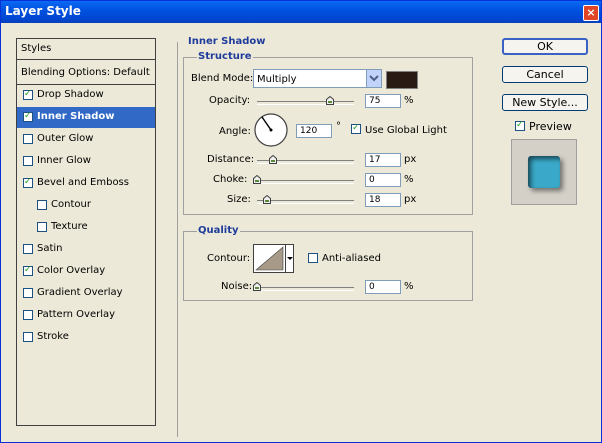 This screenshot has width=602, height=443. What do you see at coordinates (383, 287) in the screenshot?
I see `noise-input: 0` at bounding box center [383, 287].